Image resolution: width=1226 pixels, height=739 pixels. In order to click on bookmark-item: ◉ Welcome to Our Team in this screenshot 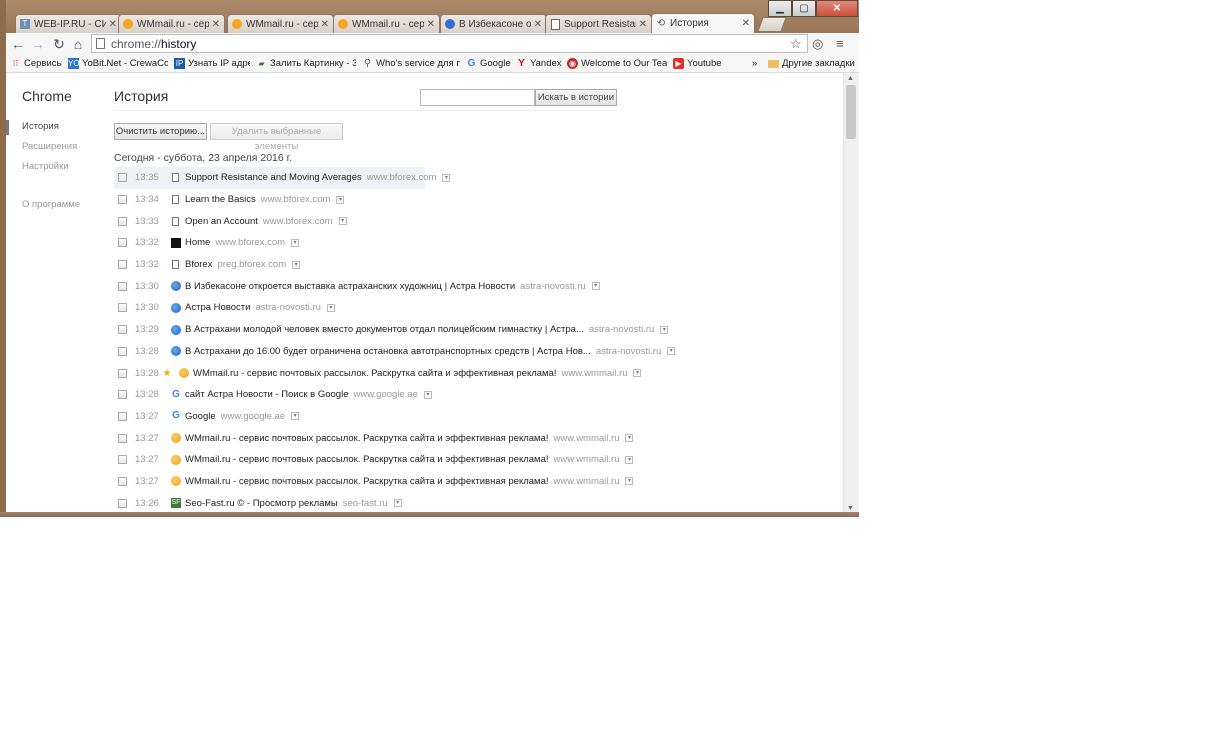, I will do `click(617, 63)`.